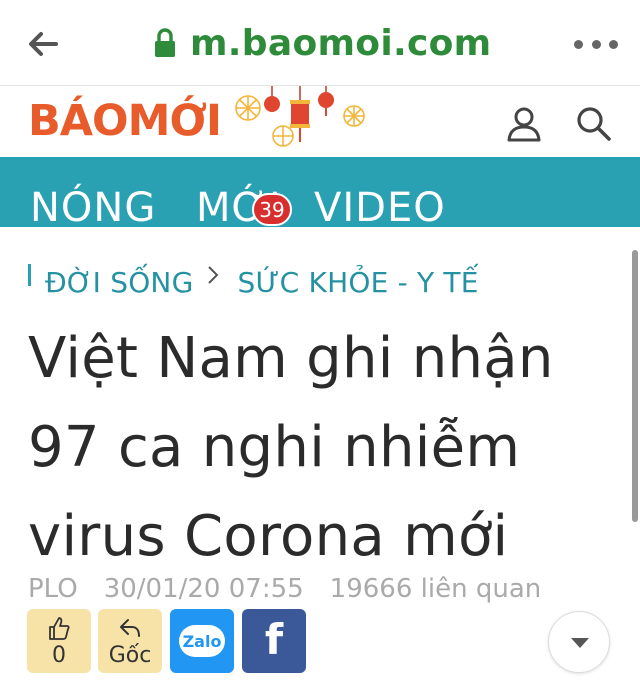 The image size is (640, 684). What do you see at coordinates (436, 592) in the screenshot?
I see `related-count: 19666 liên quan` at bounding box center [436, 592].